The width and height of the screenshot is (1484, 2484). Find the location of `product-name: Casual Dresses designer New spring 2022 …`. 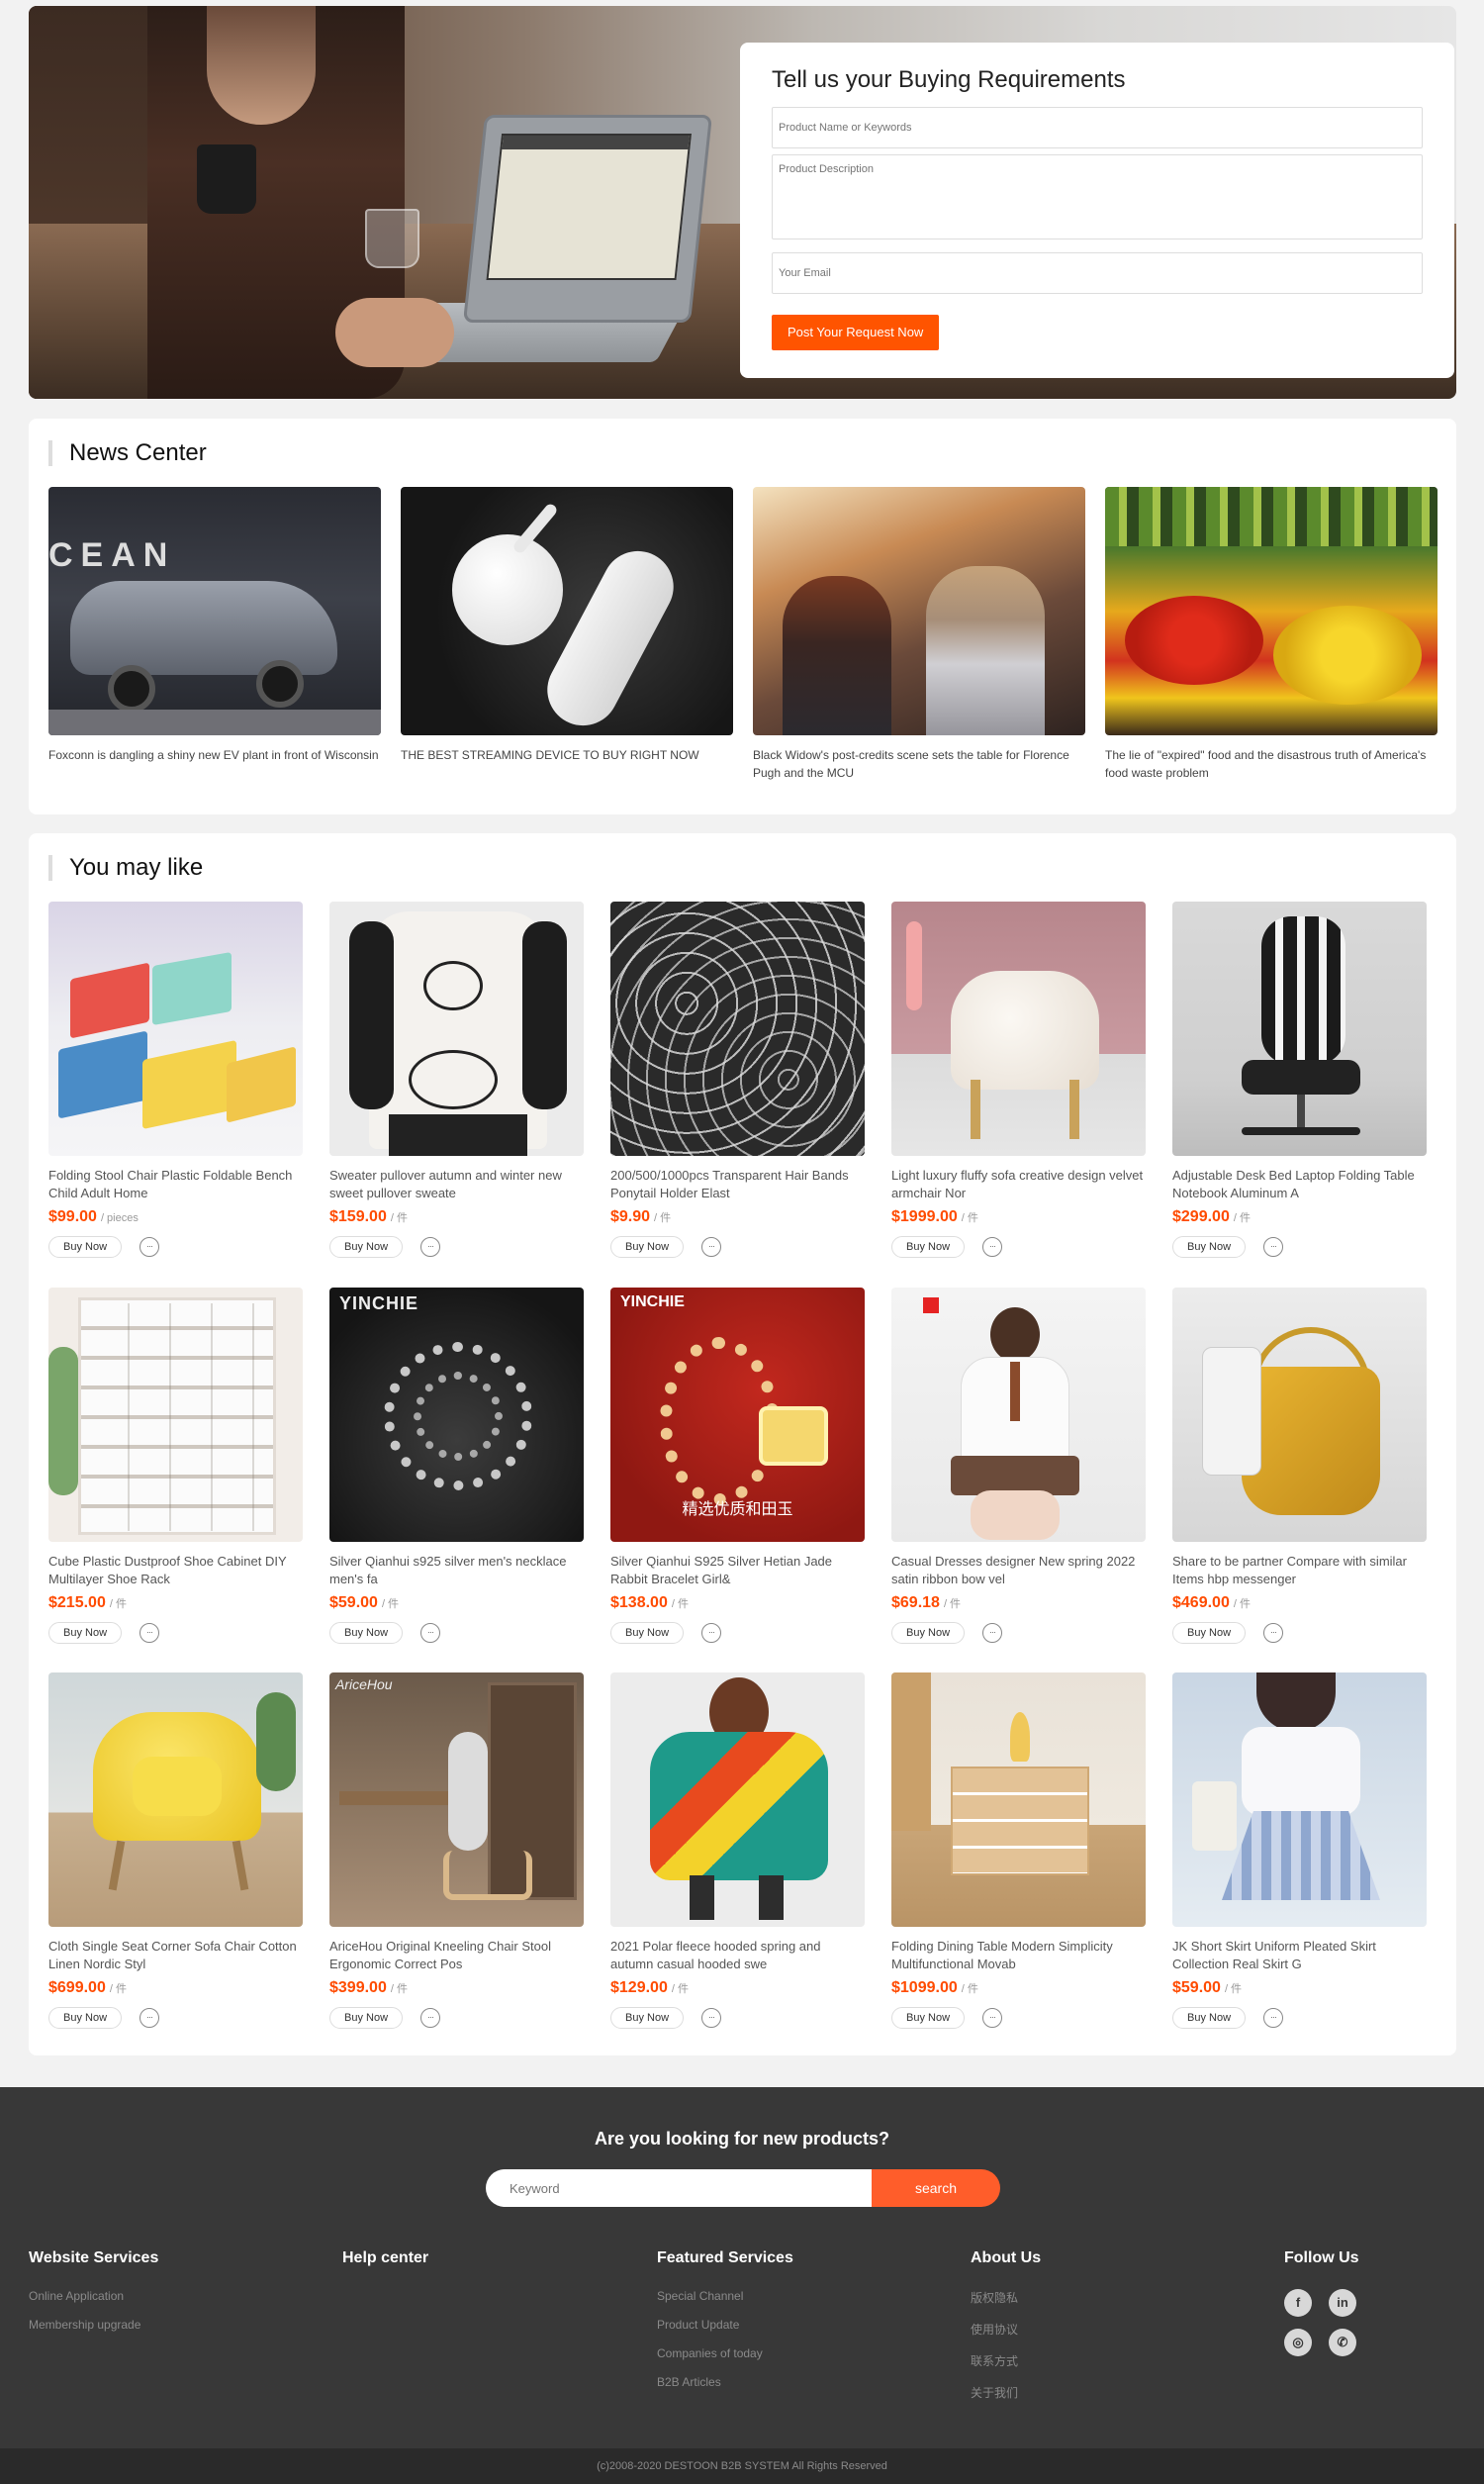

product-name: Casual Dresses designer New spring 2022 … is located at coordinates (1018, 1571).